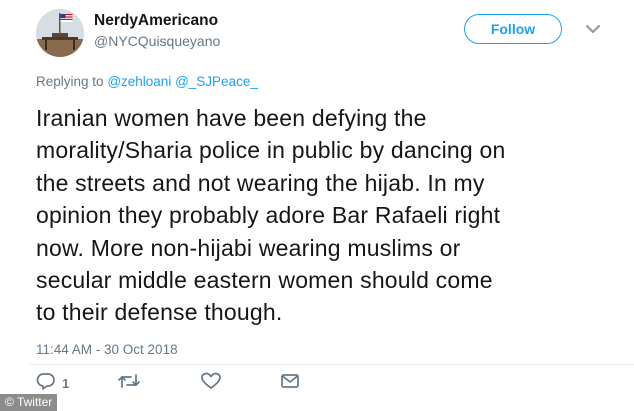 The image size is (634, 411). I want to click on direct-message-button, so click(290, 383).